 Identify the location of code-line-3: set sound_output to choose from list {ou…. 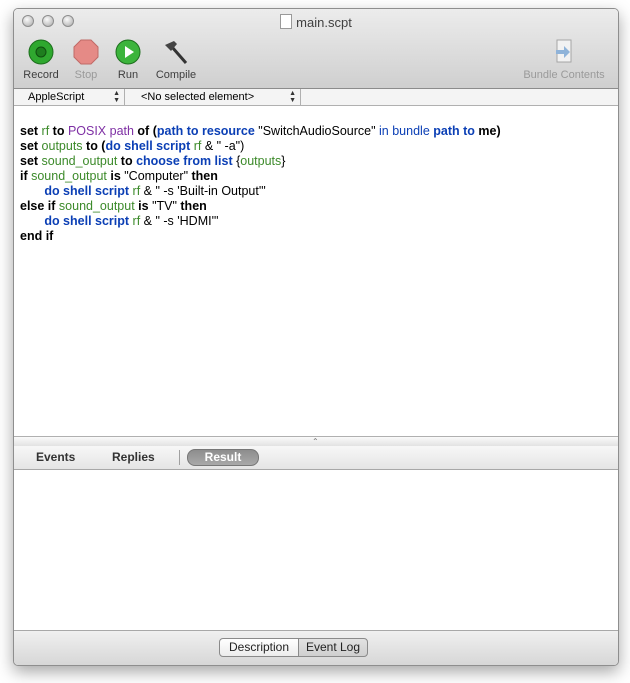
(153, 161).